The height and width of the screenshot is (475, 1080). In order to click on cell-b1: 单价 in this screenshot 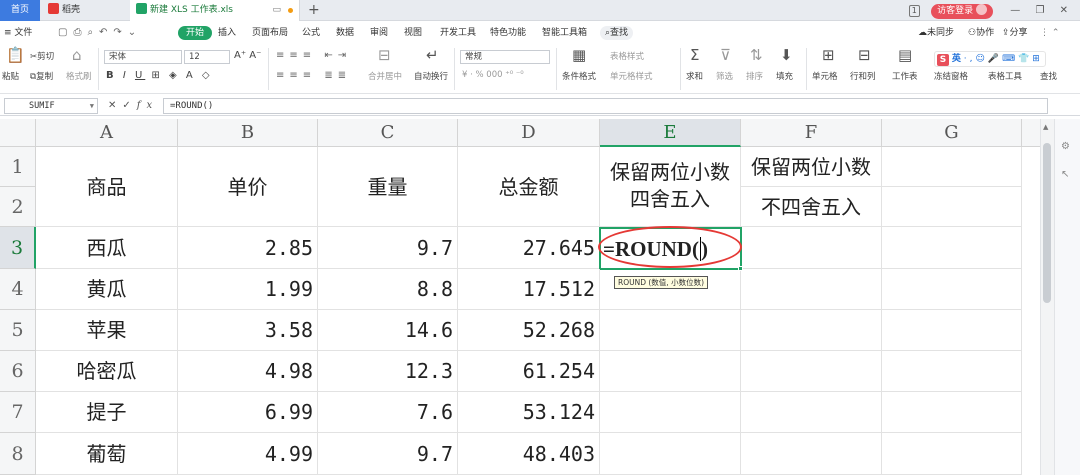, I will do `click(248, 187)`.